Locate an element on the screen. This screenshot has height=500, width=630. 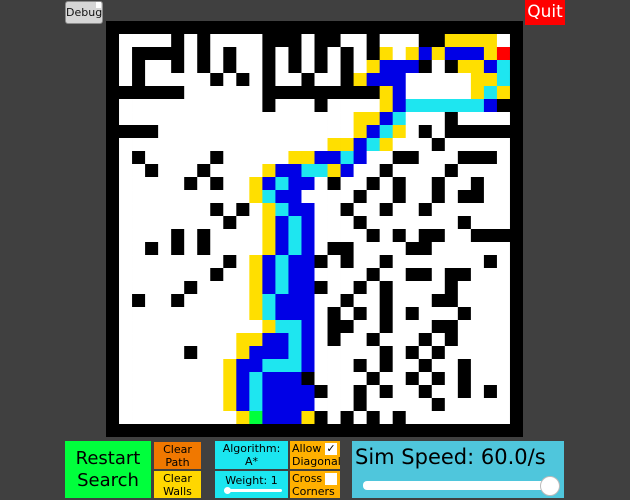
start-cell is located at coordinates (256, 418).